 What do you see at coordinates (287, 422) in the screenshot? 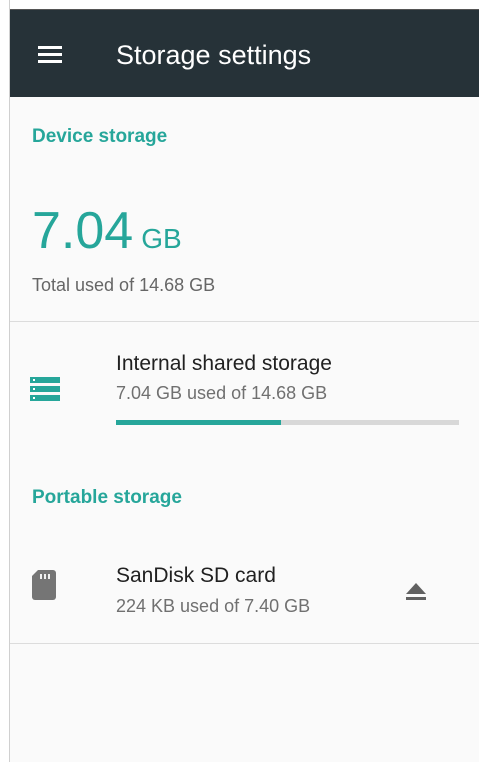
I see `internal-storage-progress-bar` at bounding box center [287, 422].